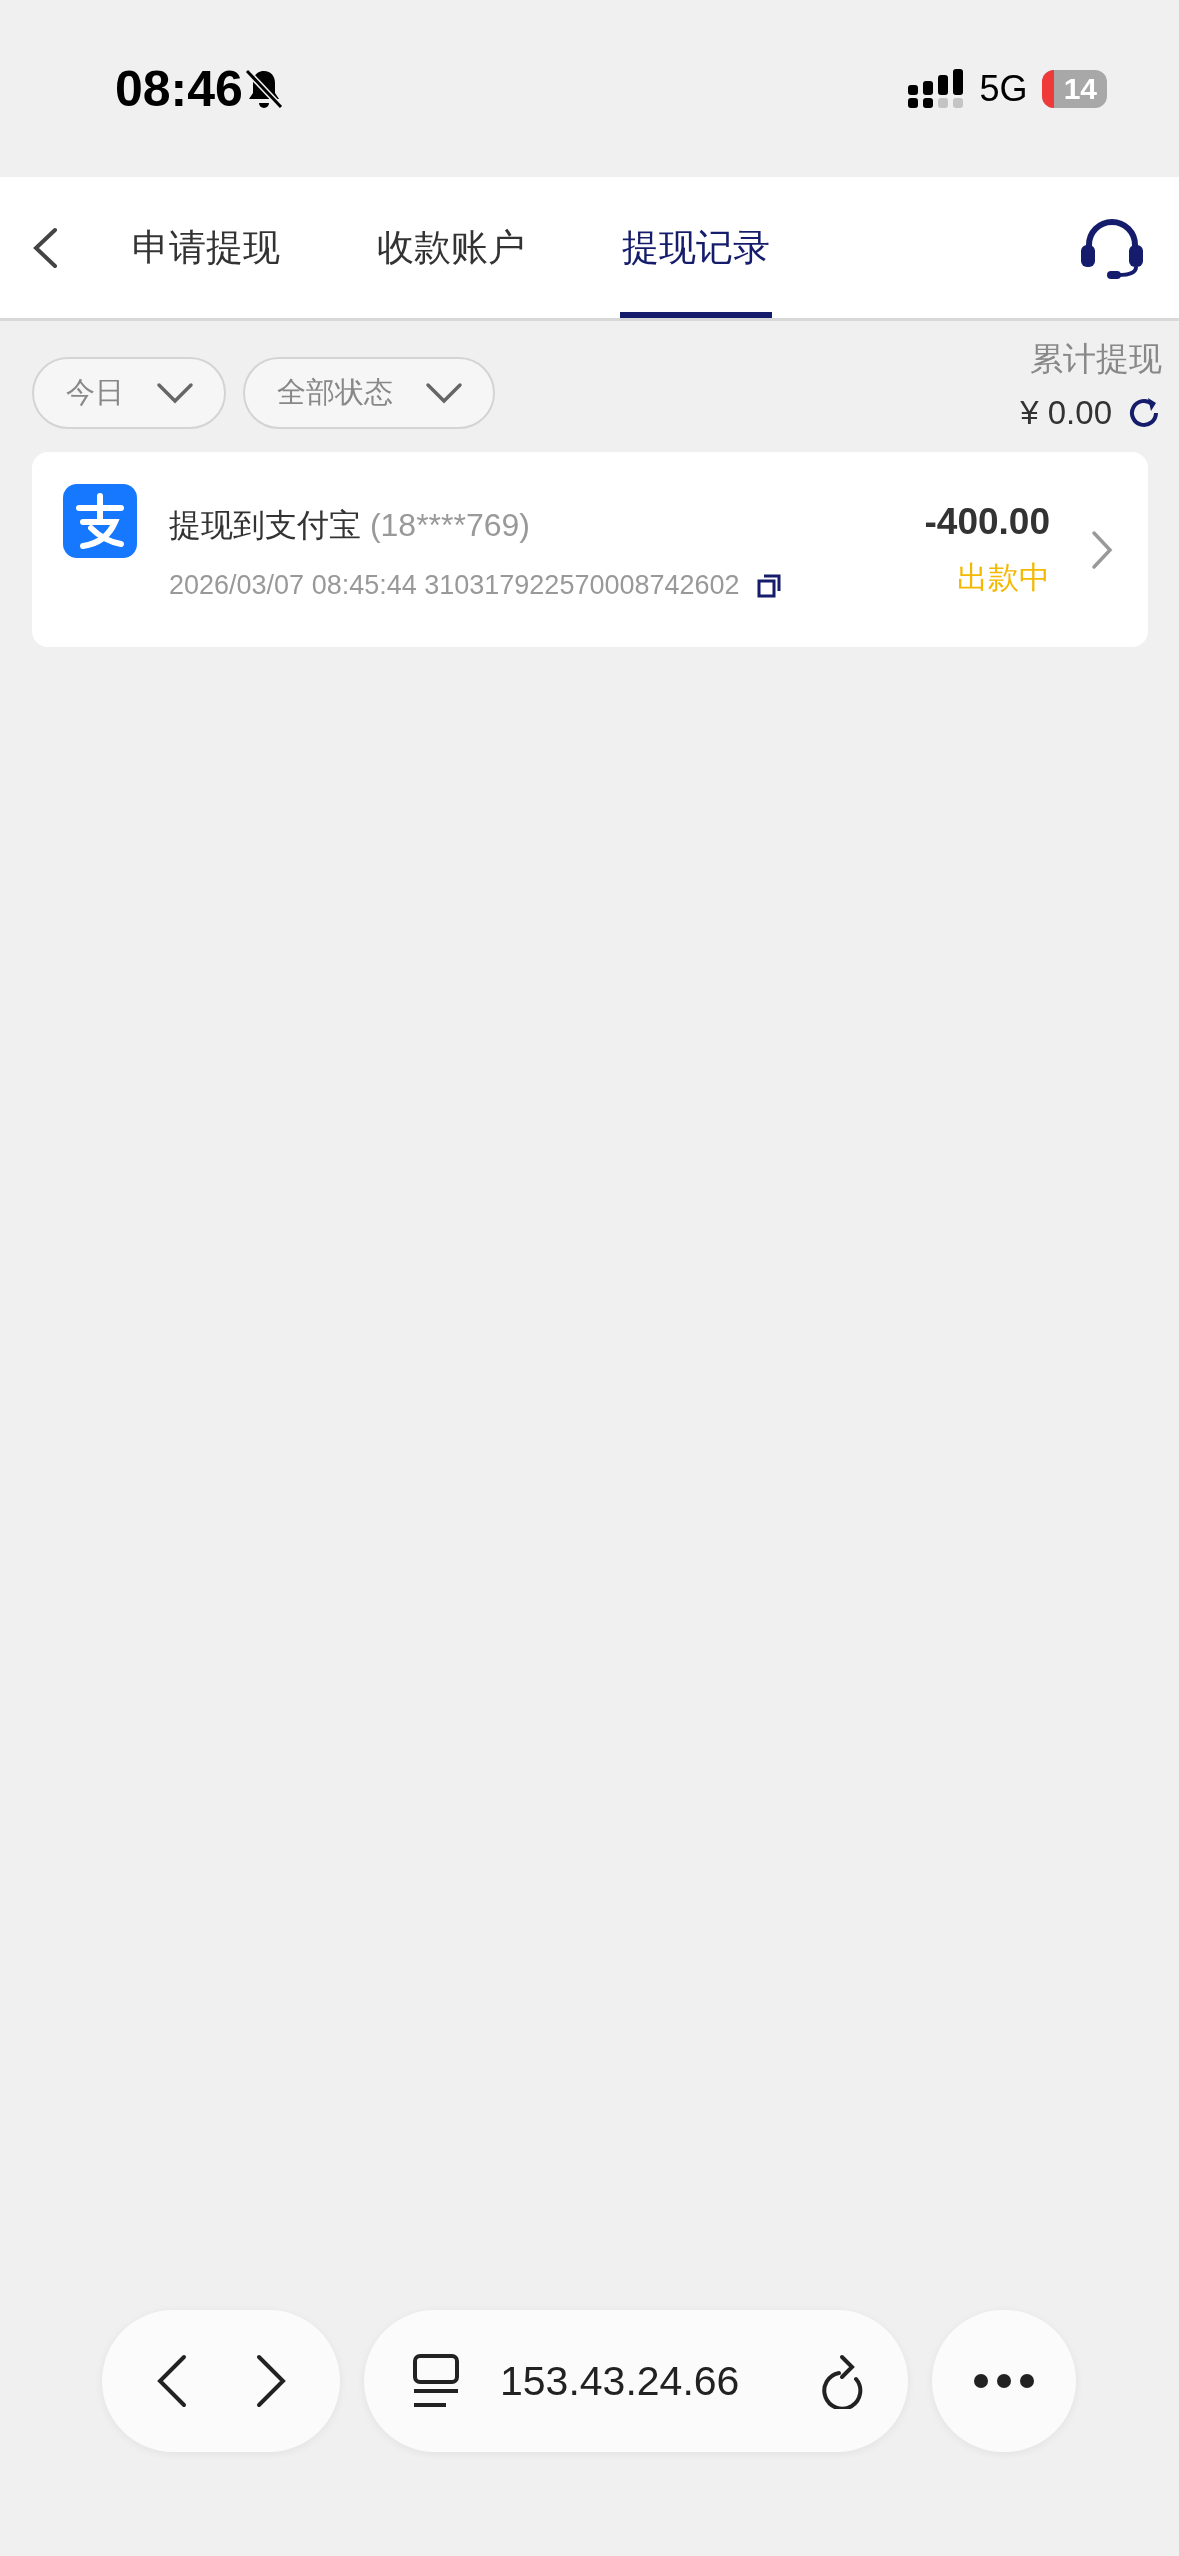 The image size is (1179, 2556). I want to click on payment-app-icon, so click(100, 521).